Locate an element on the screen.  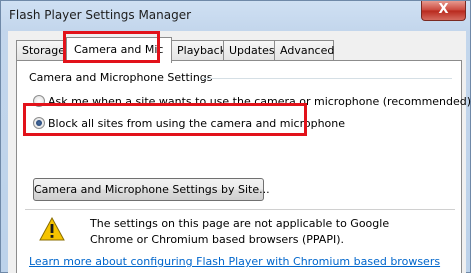
tab-storage: Storage is located at coordinates (41, 50).